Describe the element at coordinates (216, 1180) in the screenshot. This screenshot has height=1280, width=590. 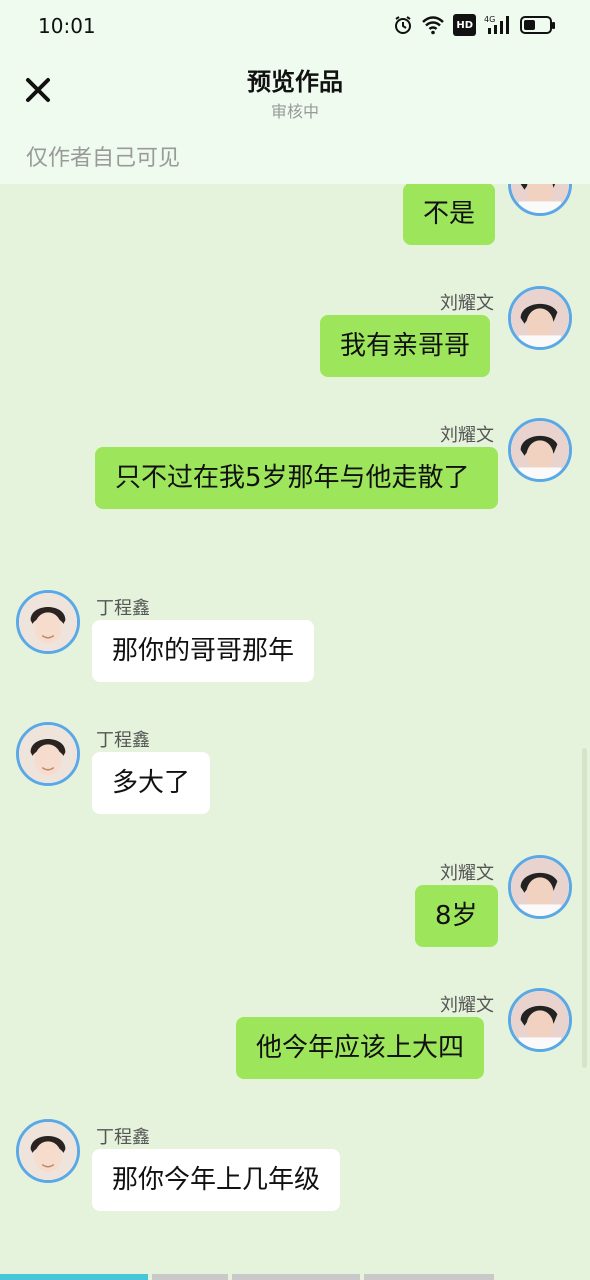
I see `message-bubble: 那你今年上几年级` at that location.